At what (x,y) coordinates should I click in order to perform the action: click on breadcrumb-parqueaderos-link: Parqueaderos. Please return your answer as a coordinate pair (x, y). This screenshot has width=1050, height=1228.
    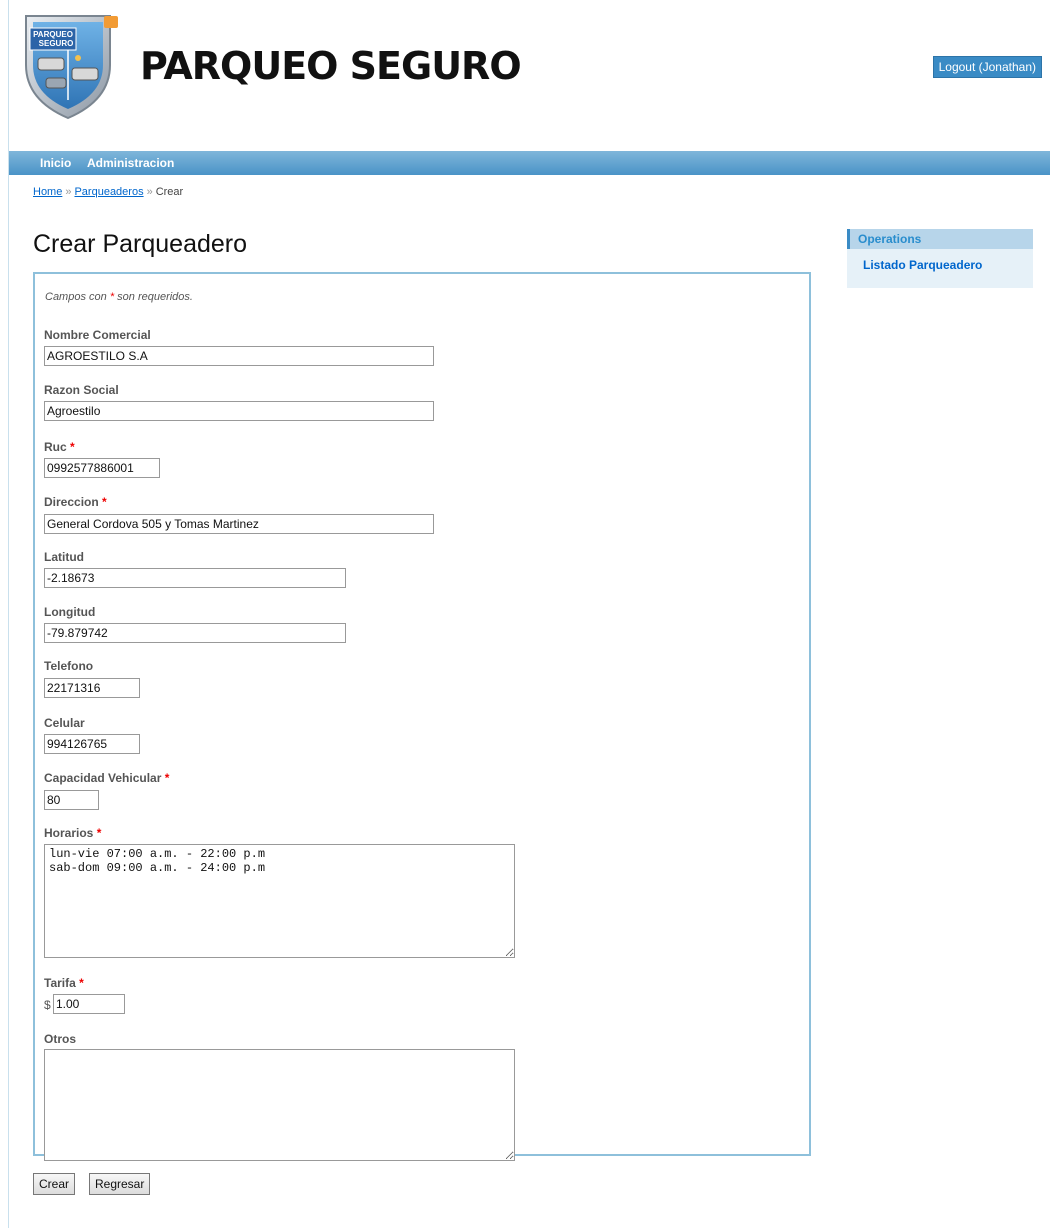
    Looking at the image, I should click on (108, 192).